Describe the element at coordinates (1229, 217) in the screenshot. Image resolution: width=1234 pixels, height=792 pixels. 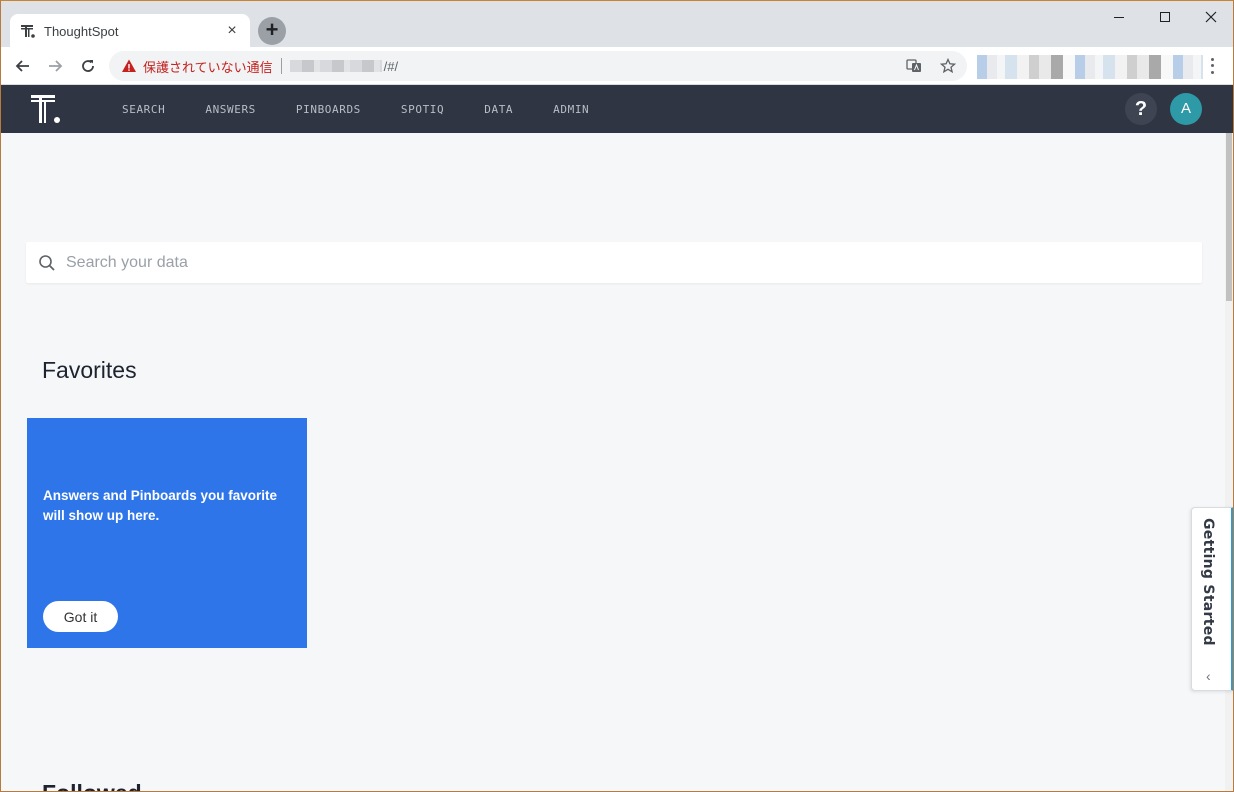
I see `scrollbar-thumb` at that location.